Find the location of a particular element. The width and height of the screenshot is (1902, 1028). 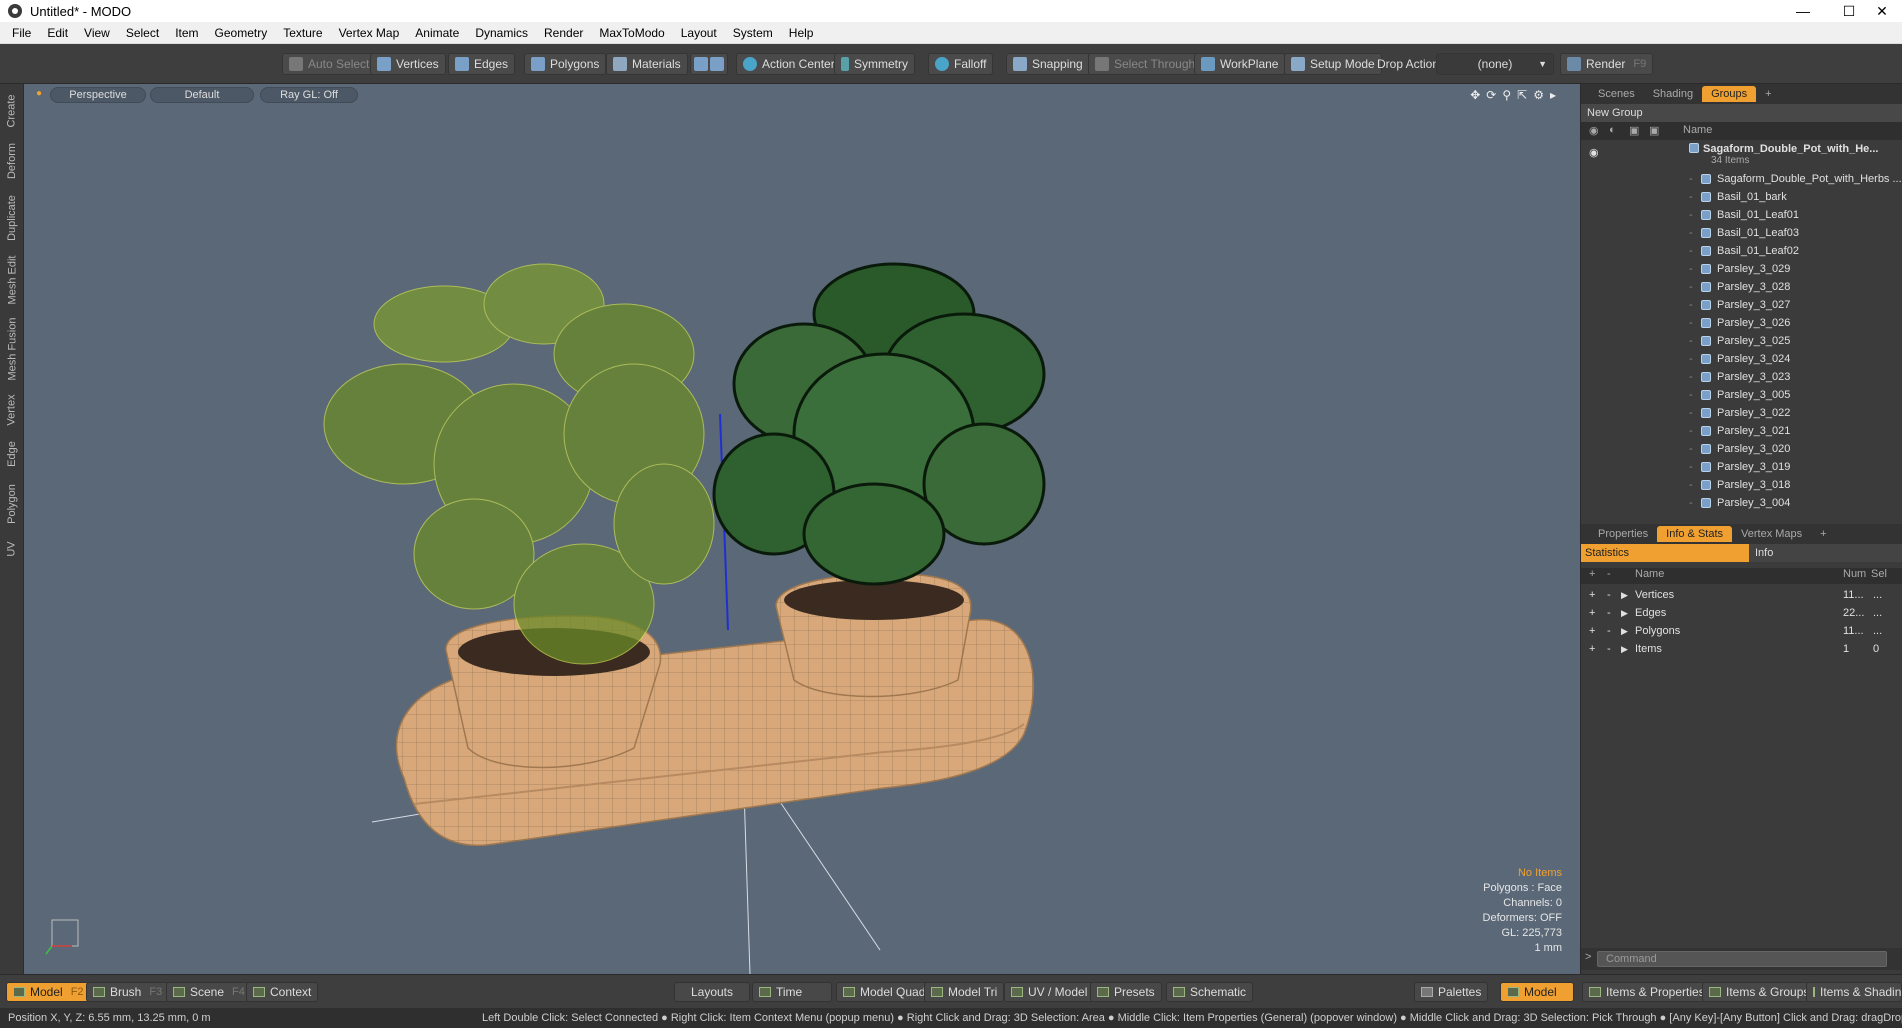

tab-deform: Deform is located at coordinates (12, 161).